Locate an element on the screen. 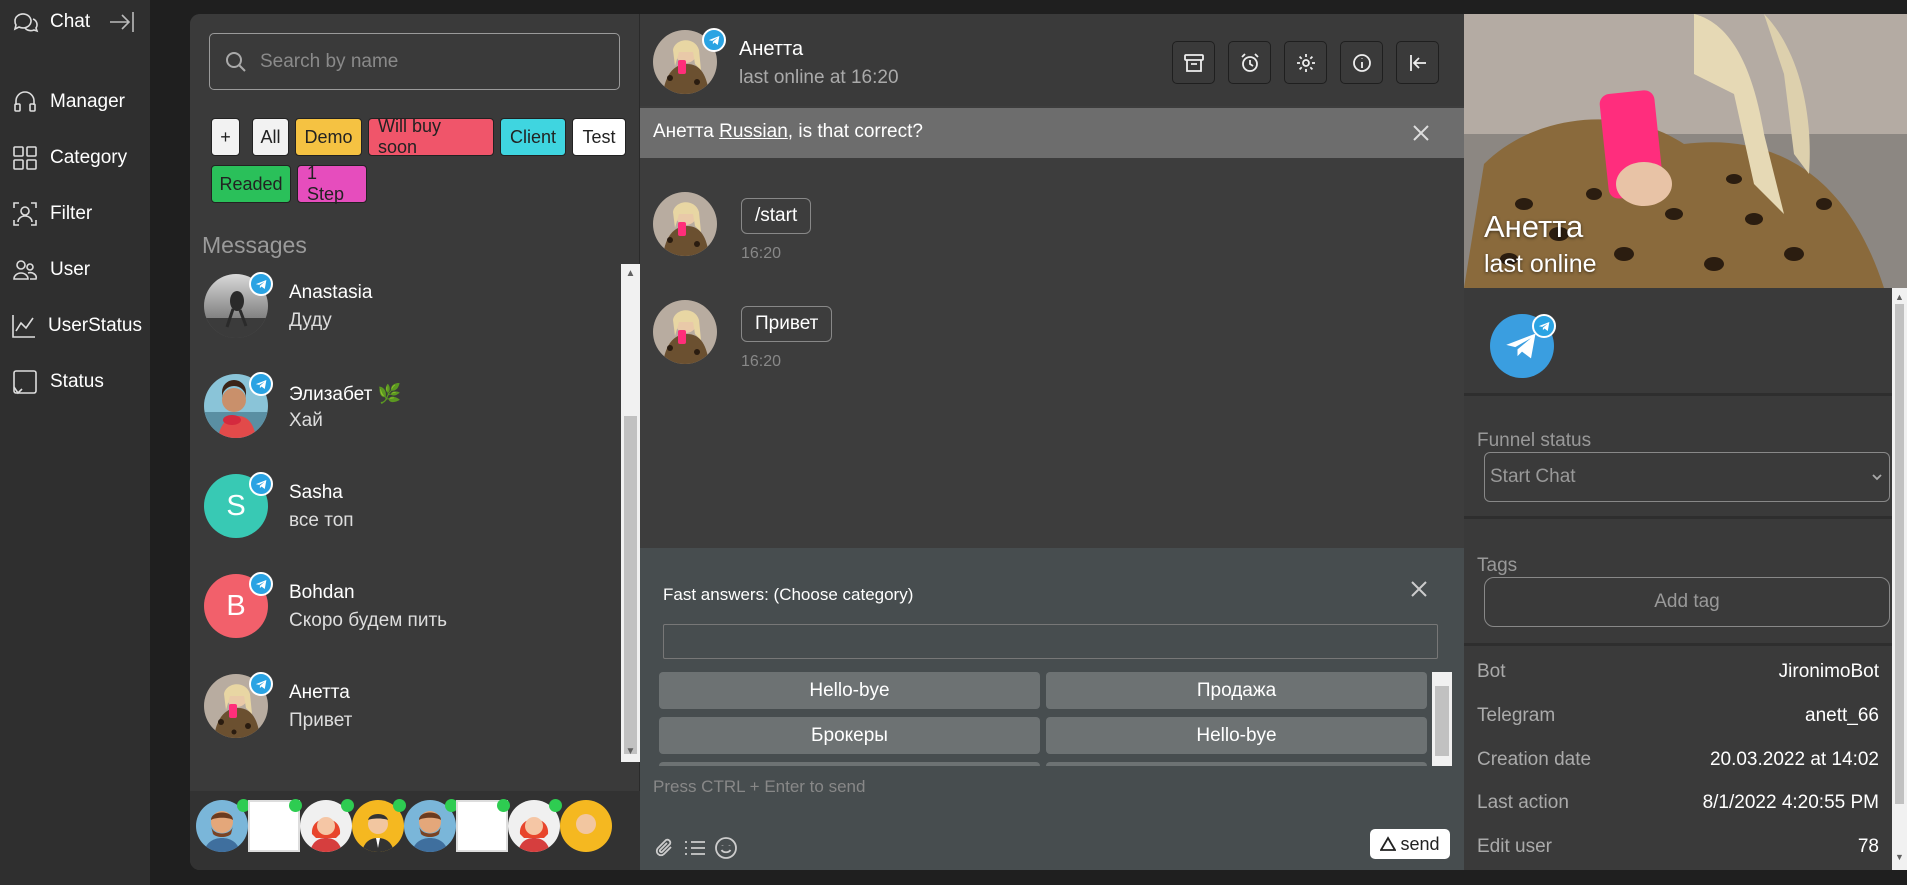 The height and width of the screenshot is (885, 1907). fast-answers-title: Fast answers: (Choose category) is located at coordinates (788, 594).